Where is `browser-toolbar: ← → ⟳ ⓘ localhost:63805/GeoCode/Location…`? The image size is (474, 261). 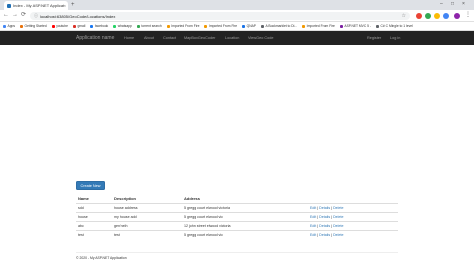 browser-toolbar: ← → ⟳ ⓘ localhost:63805/GeoCode/Location… is located at coordinates (237, 16).